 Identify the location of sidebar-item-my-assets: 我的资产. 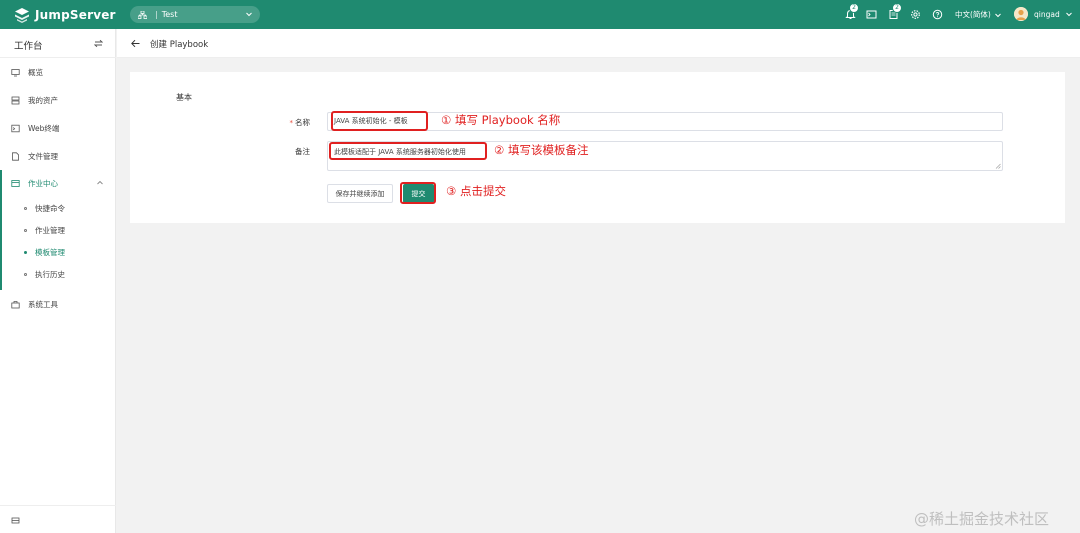
(58, 100).